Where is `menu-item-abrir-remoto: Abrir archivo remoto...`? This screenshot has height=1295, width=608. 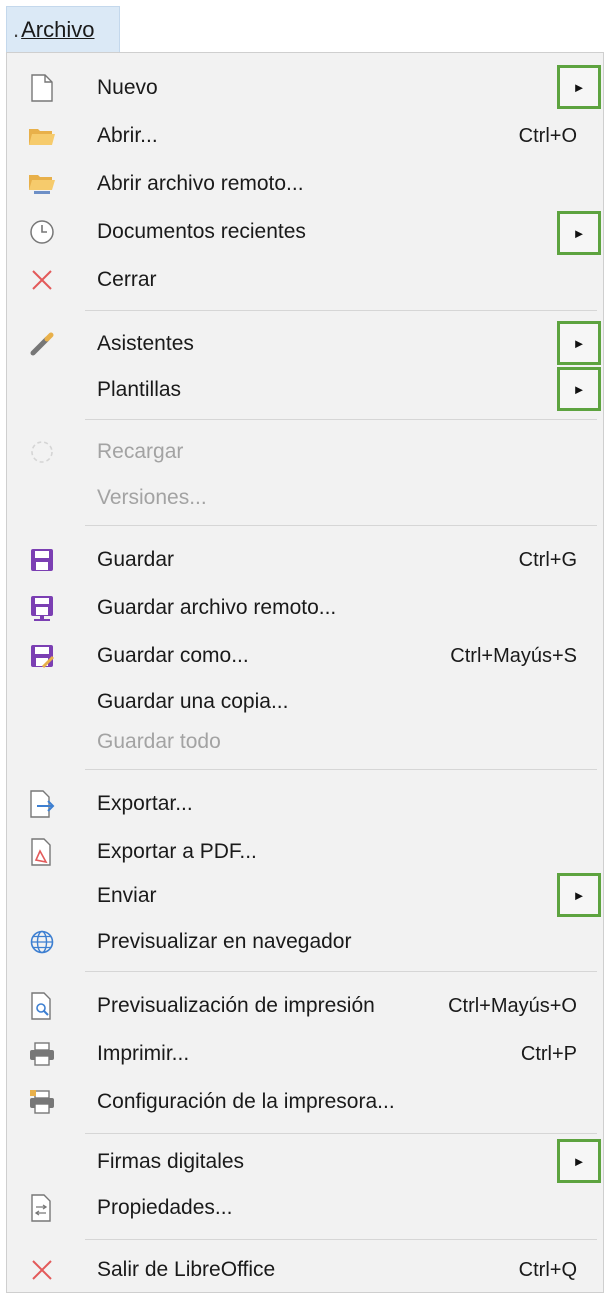
menu-item-abrir-remoto: Abrir archivo remoto... is located at coordinates (306, 184).